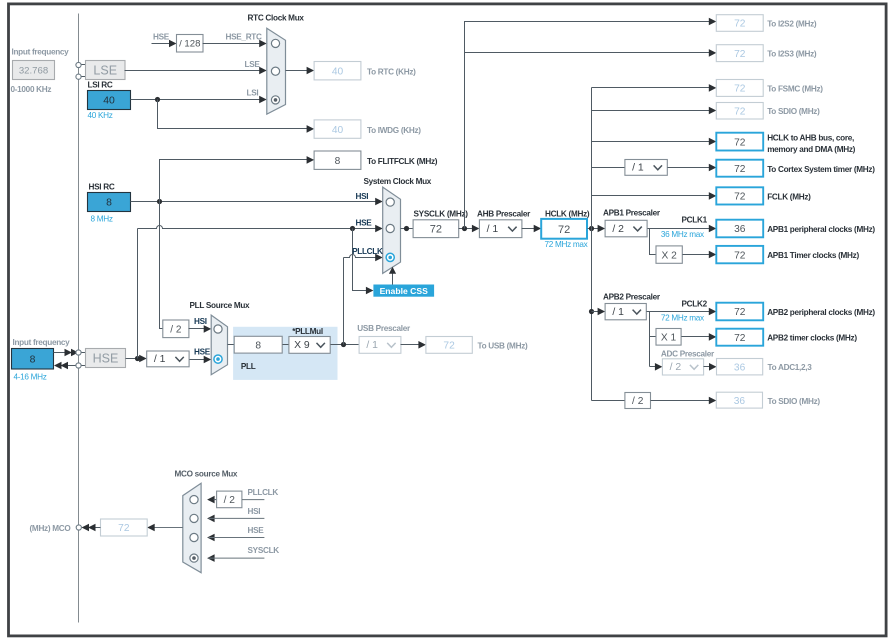  What do you see at coordinates (244, 37) in the screenshot?
I see `svg-text: HSE_RTC` at bounding box center [244, 37].